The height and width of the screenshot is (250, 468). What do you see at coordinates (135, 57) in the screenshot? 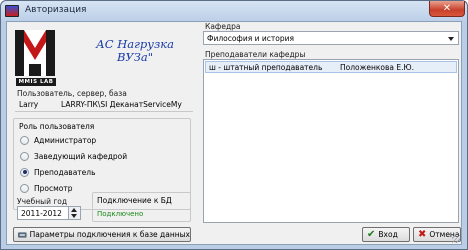
I see `app-title-line2: ВУЗа"` at bounding box center [135, 57].